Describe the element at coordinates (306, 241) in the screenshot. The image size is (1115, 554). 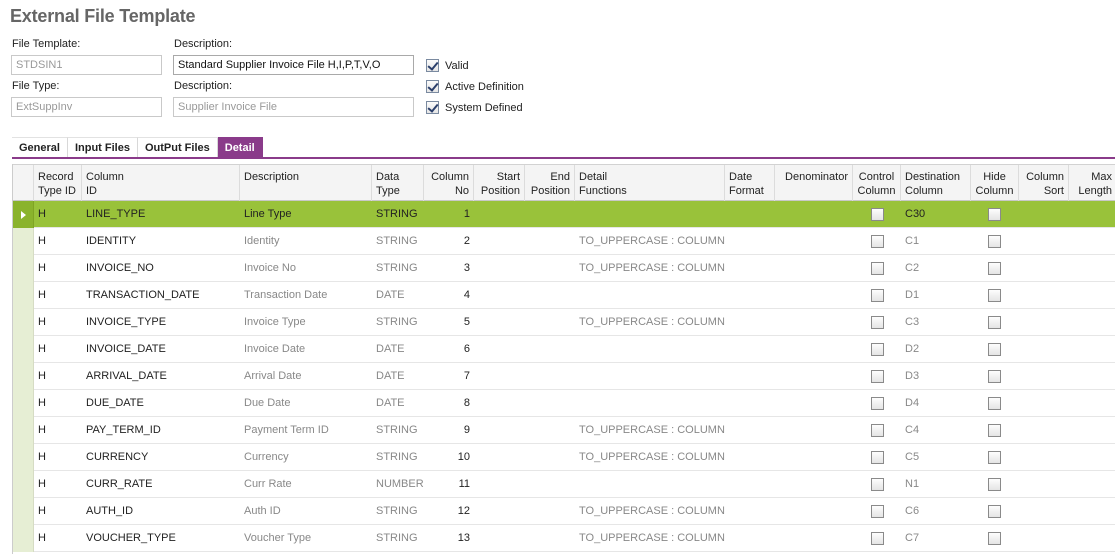
I see `cell-description: Identity` at that location.